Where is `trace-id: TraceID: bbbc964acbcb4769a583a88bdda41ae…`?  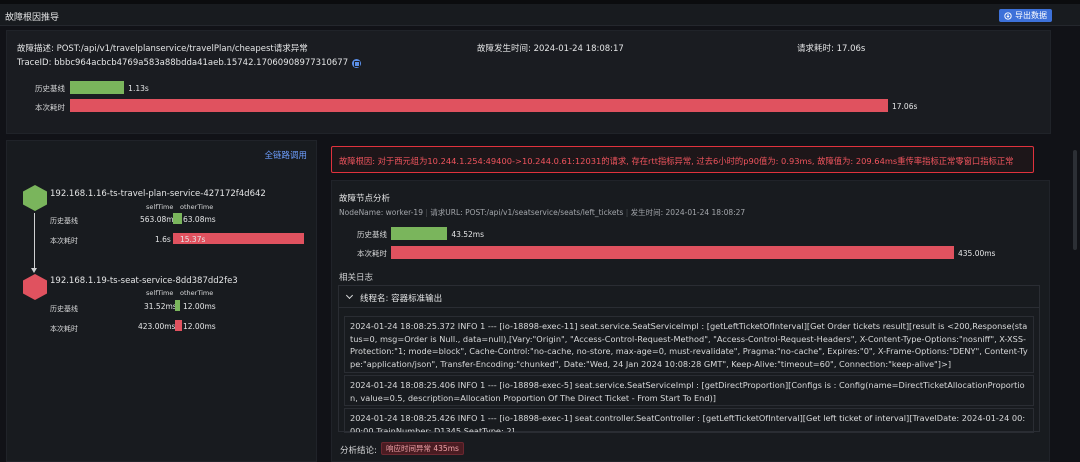
trace-id: TraceID: bbbc964acbcb4769a583a88bdda41ae… is located at coordinates (183, 63).